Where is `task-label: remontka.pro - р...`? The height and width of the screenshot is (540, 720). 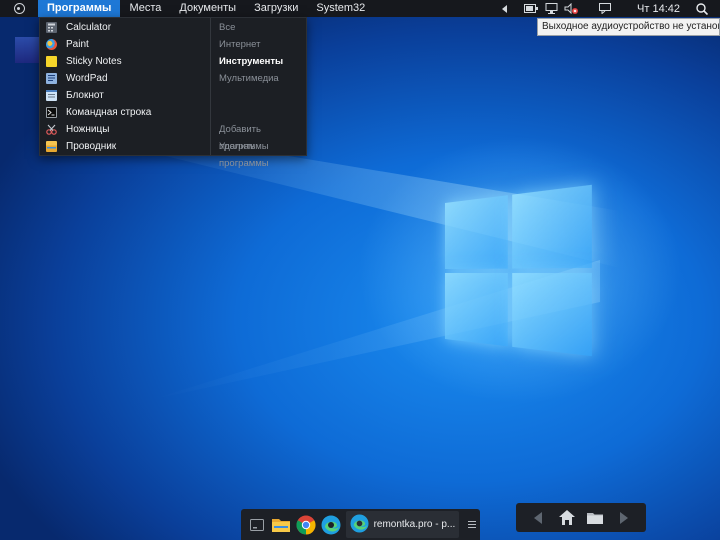
task-label: remontka.pro - р... is located at coordinates (414, 524).